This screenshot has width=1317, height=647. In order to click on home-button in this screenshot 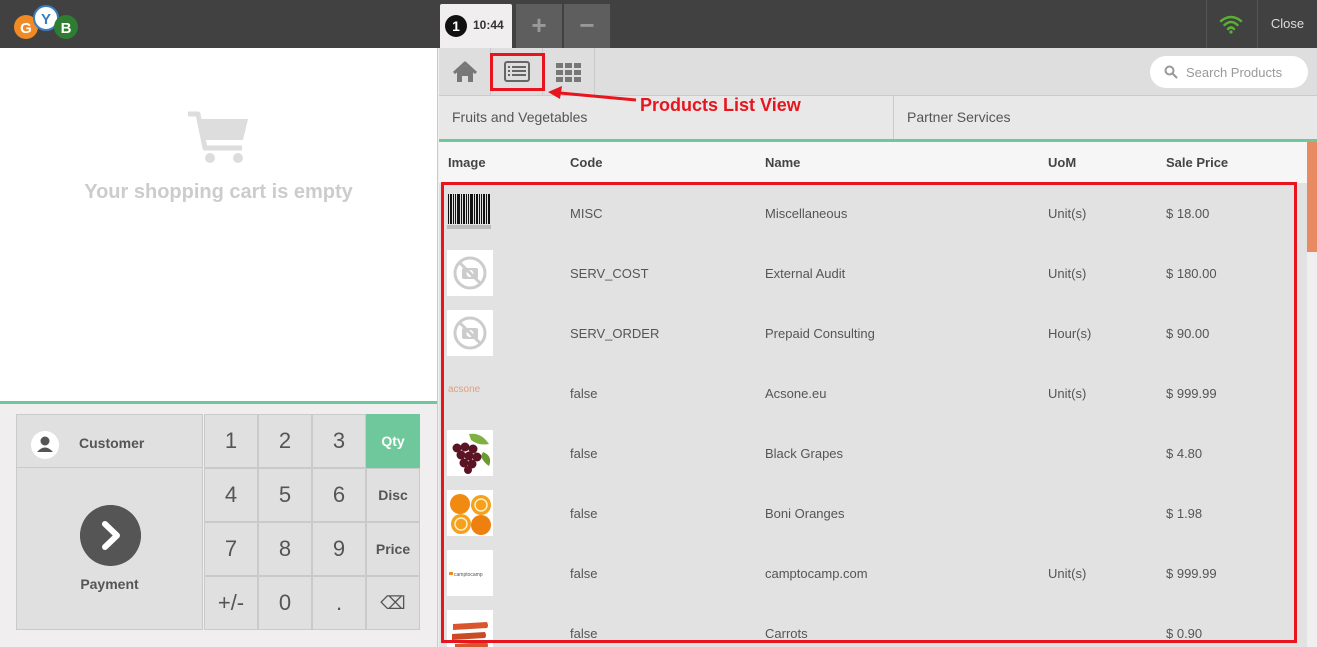, I will do `click(465, 72)`.